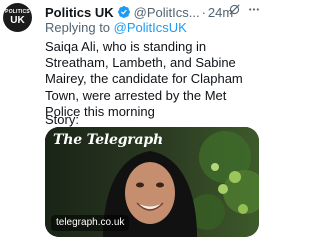 This screenshot has width=320, height=240. I want to click on verified-badge-icon, so click(123, 12).